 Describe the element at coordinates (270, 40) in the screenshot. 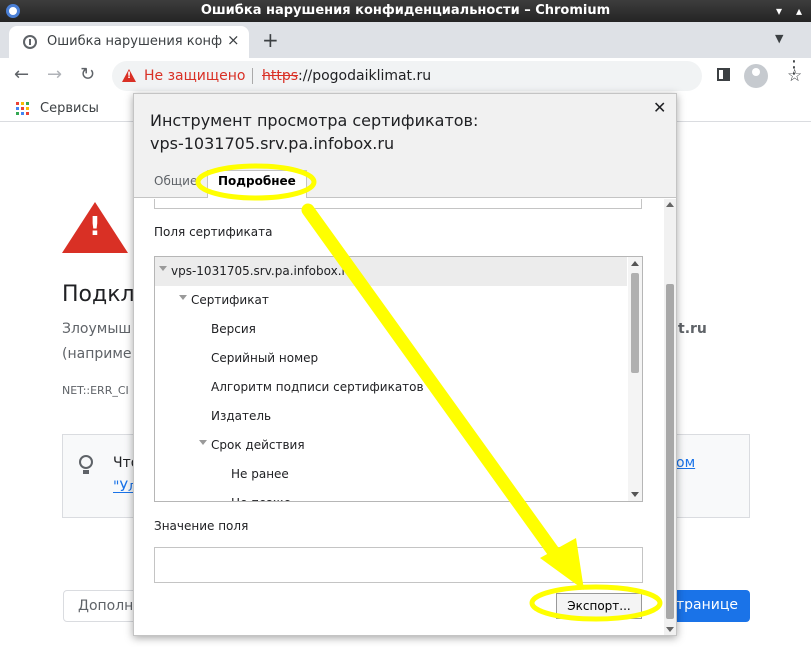

I see `new-tab-button: +` at that location.